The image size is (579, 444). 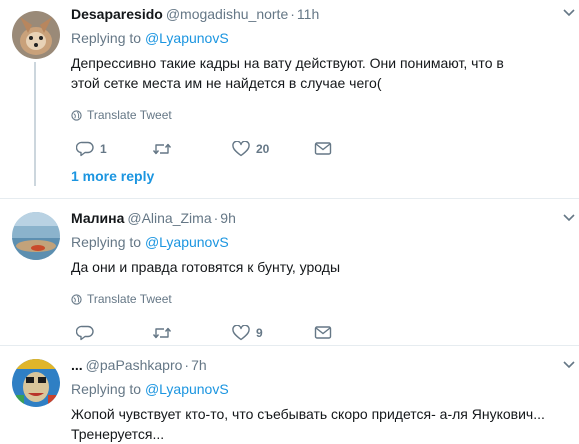 I want to click on timestamp: 11h, so click(x=308, y=14).